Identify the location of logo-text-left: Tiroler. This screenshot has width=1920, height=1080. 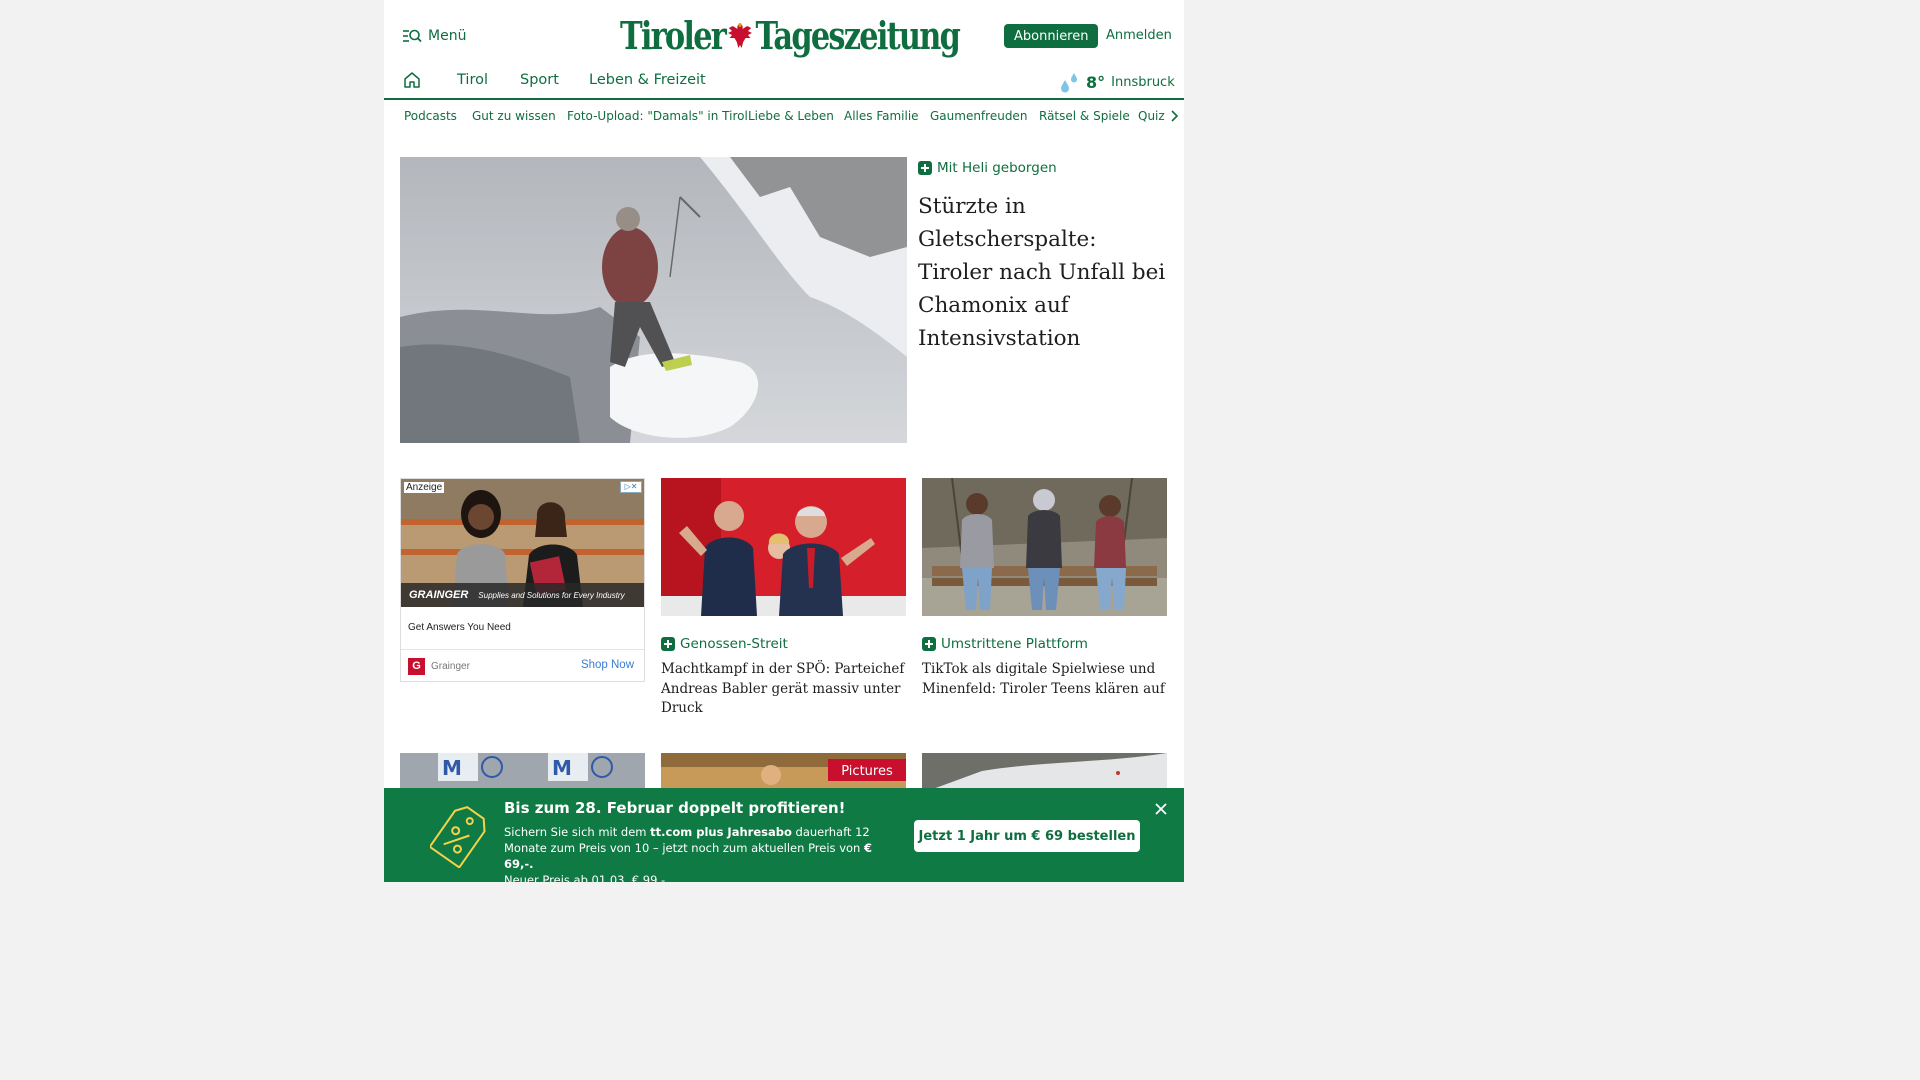
(673, 35).